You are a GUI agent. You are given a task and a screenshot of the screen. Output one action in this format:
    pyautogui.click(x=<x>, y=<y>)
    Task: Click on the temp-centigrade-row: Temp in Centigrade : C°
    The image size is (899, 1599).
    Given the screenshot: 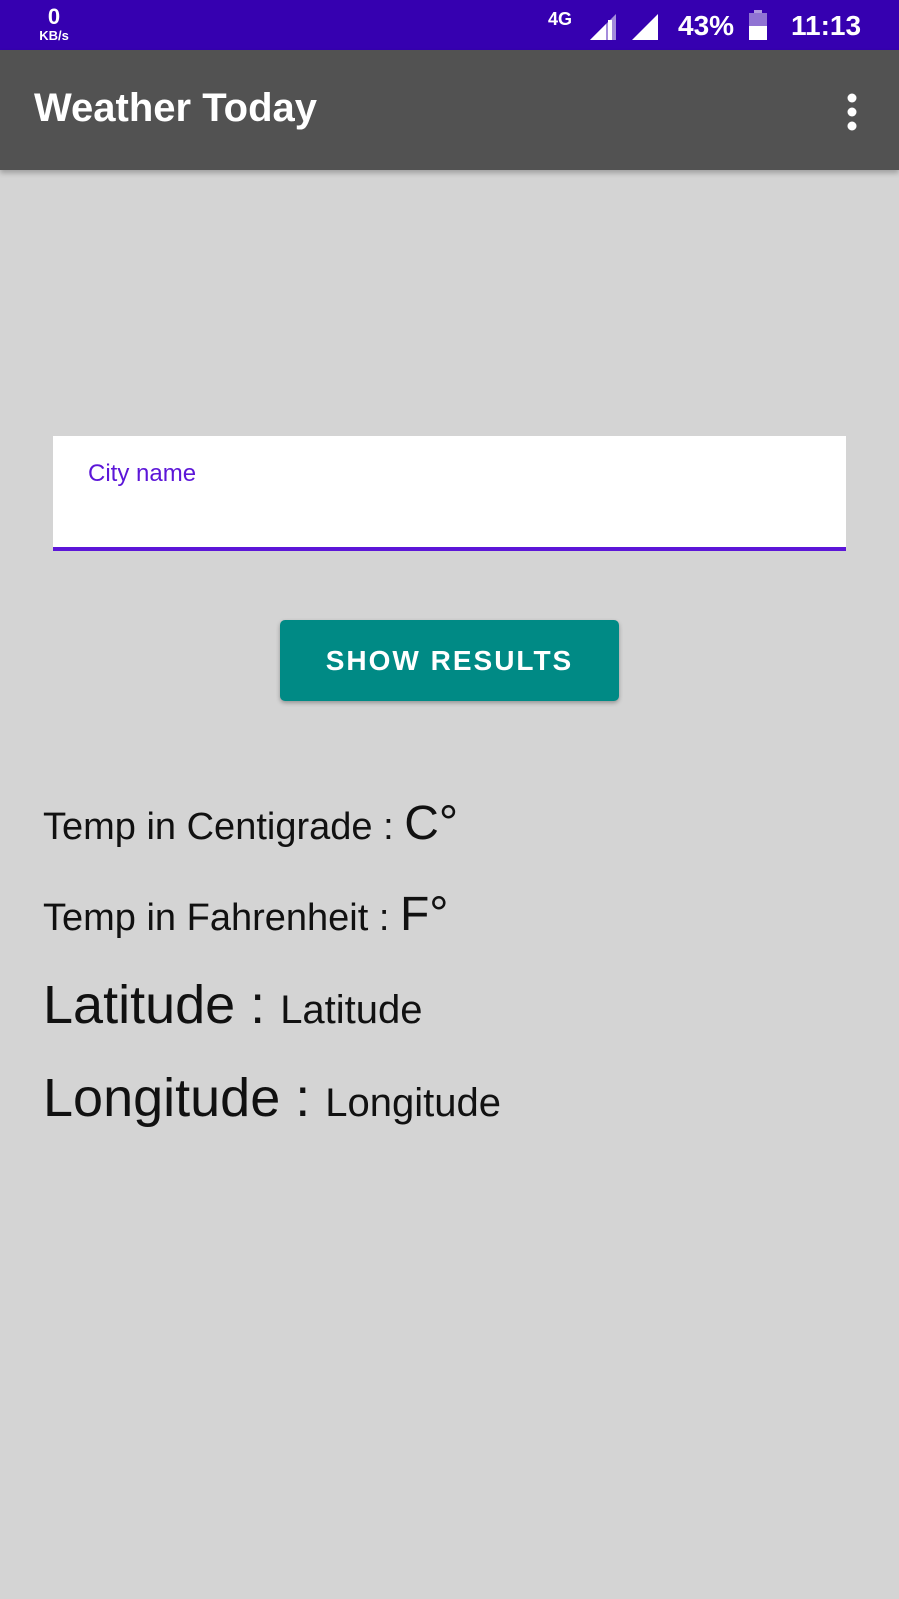 What is the action you would take?
    pyautogui.click(x=250, y=824)
    